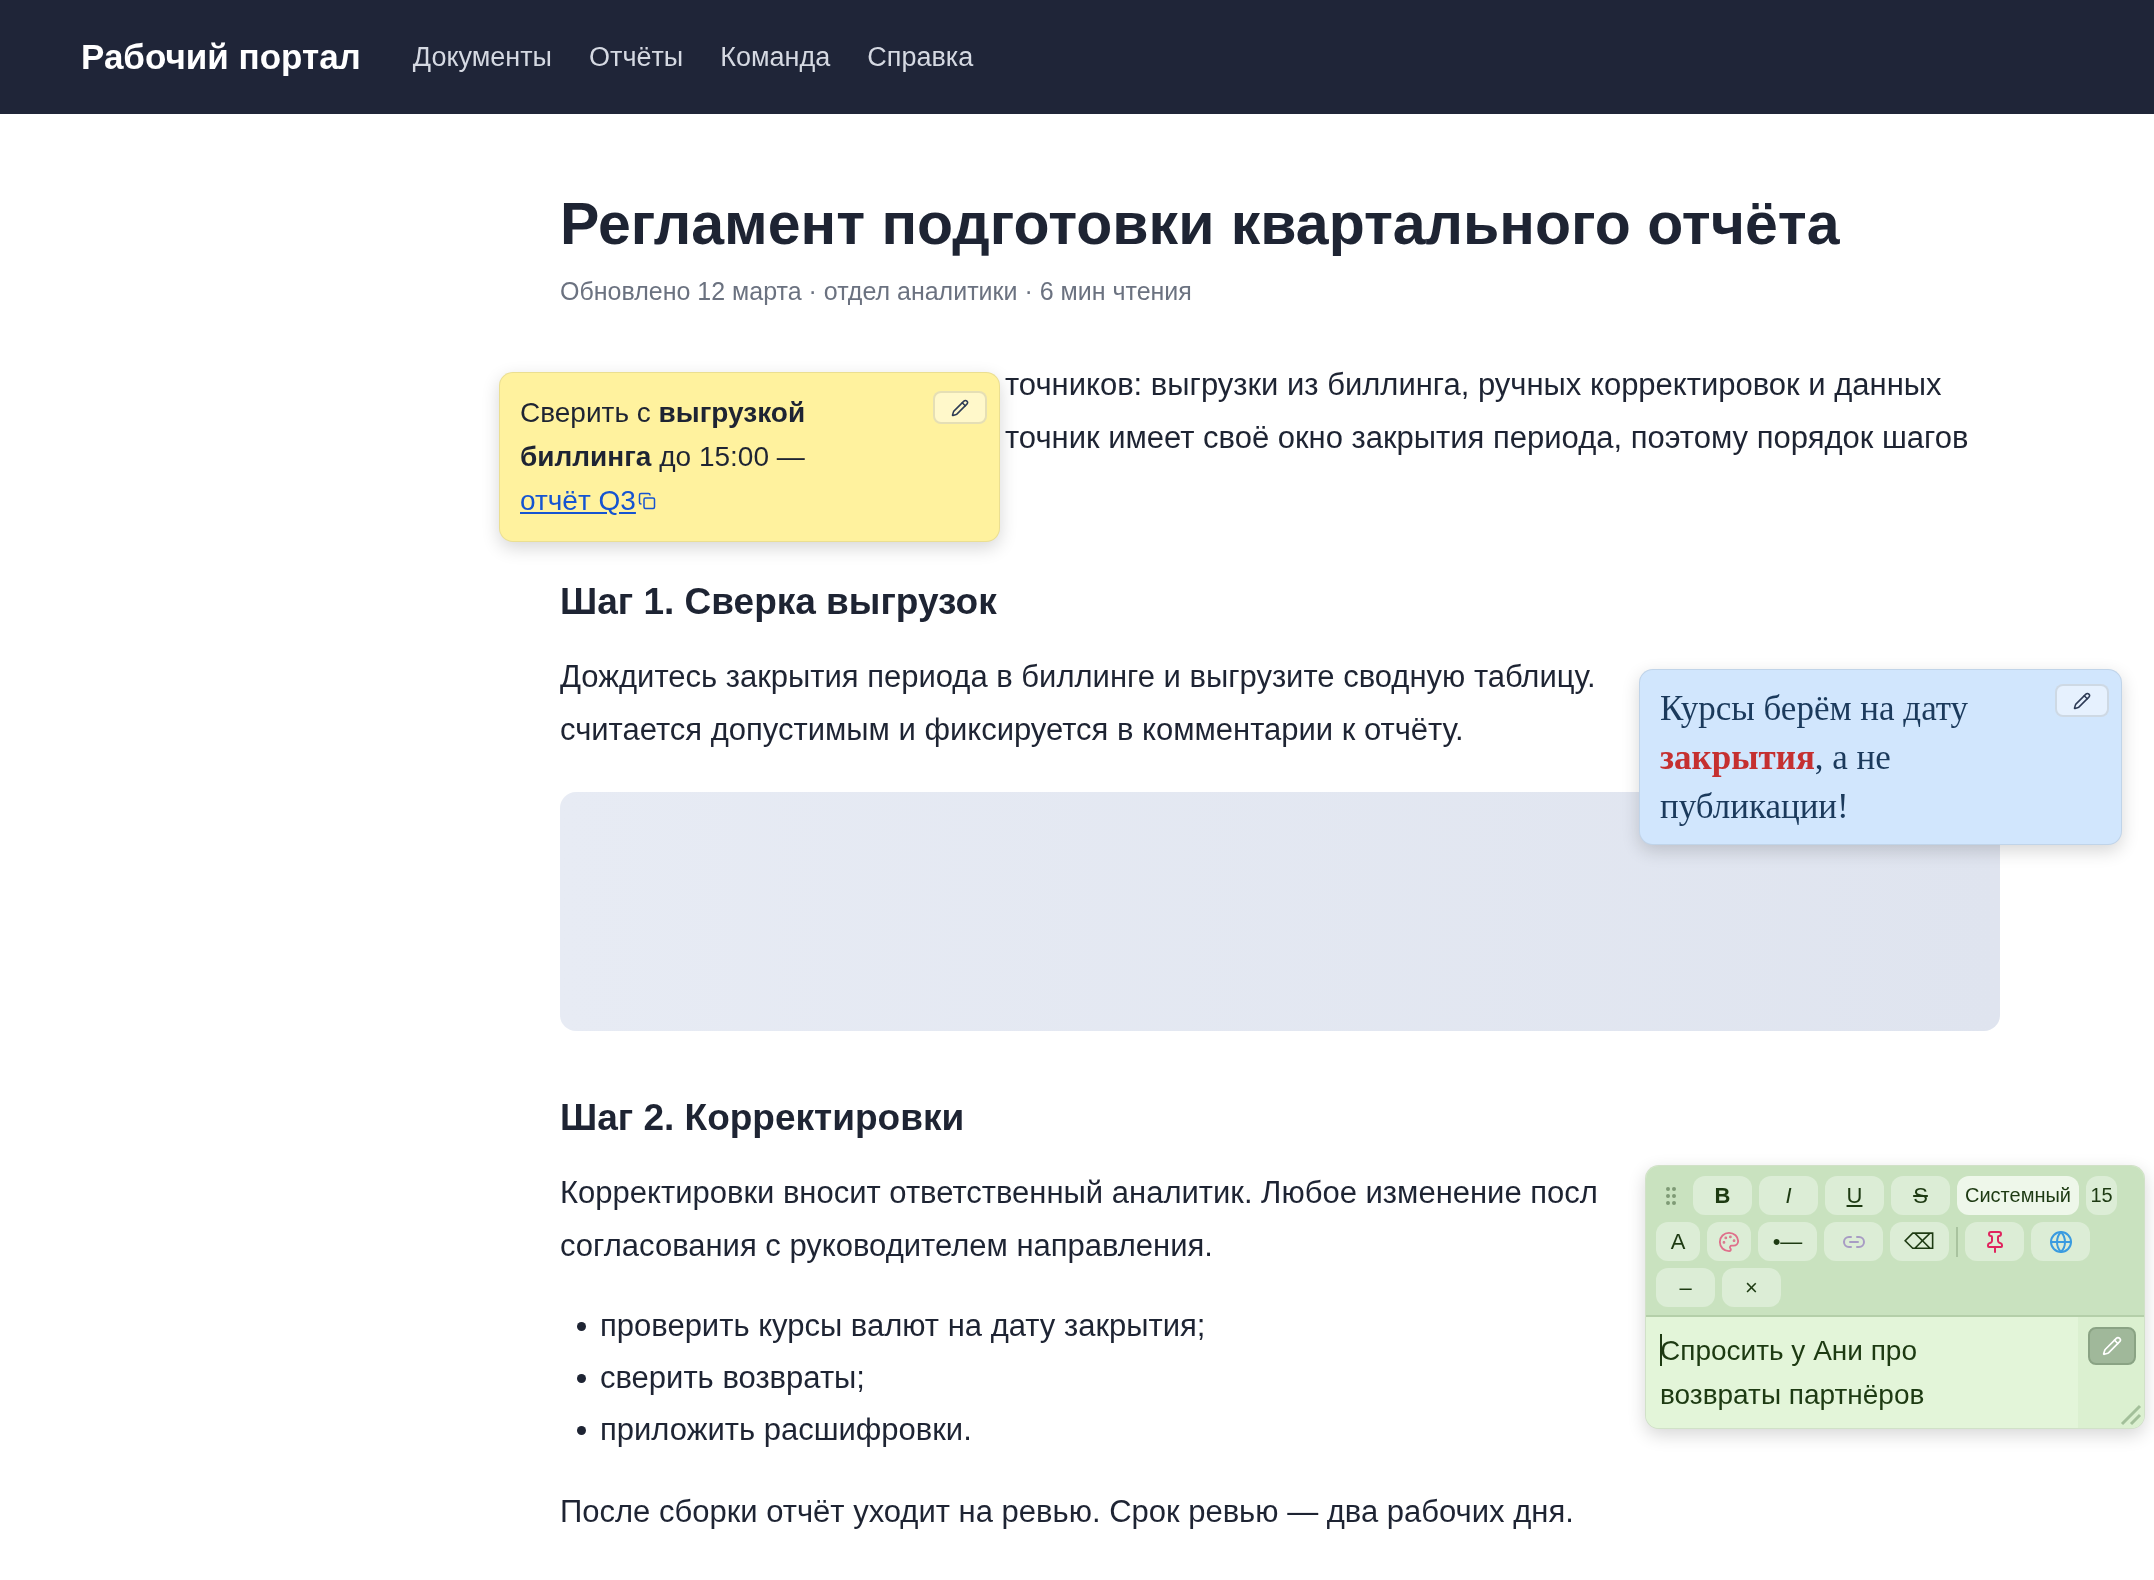  Describe the element at coordinates (886, 1246) in the screenshot. I see `paragraph-line: согласования с руководителем направления.` at that location.